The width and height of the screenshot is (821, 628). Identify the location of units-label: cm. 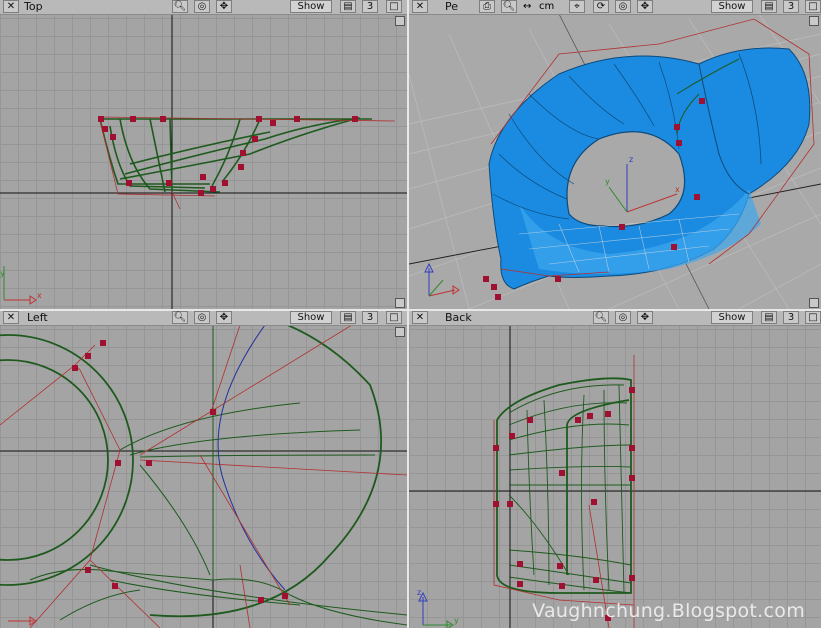
(547, 6).